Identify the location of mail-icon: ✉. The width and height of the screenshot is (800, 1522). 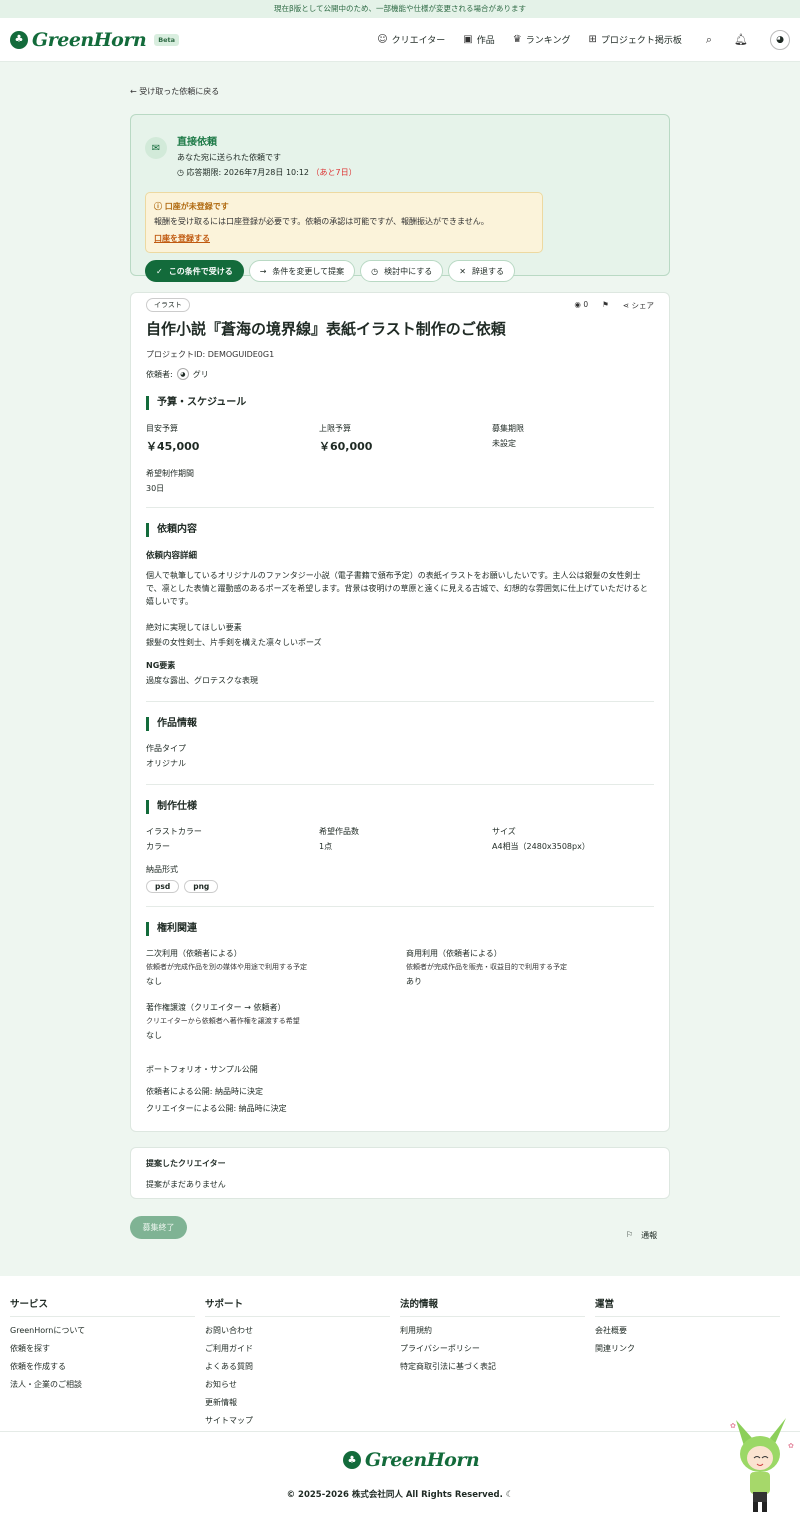
(156, 148).